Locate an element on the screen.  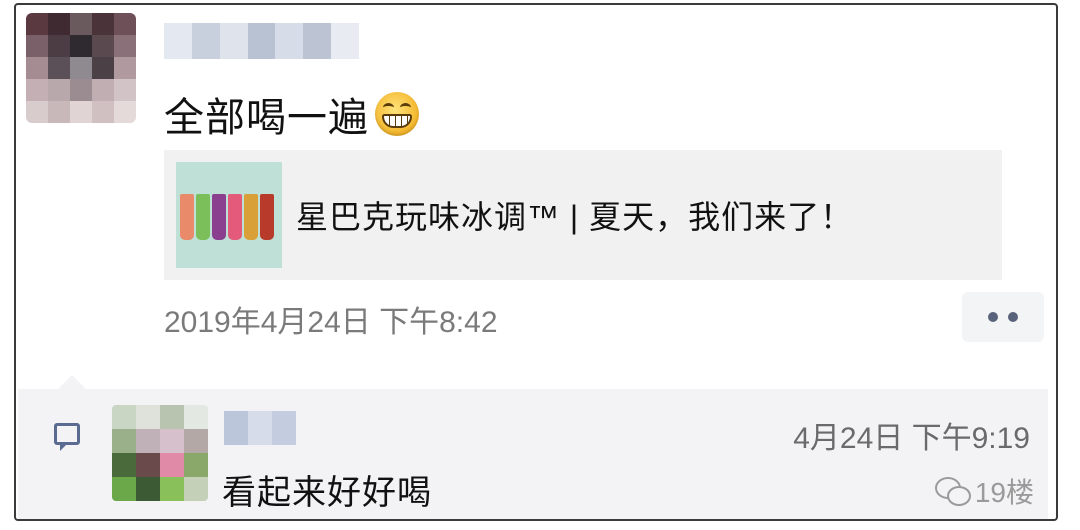
comment-time: 4月24日 下午9:19 is located at coordinates (911, 438).